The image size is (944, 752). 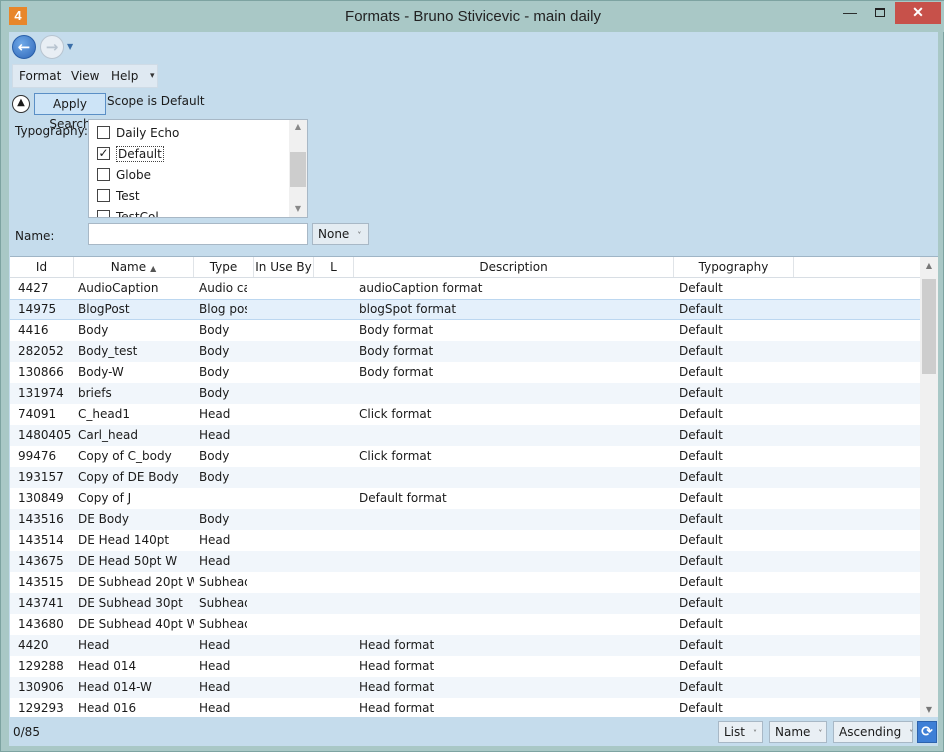 I want to click on typography-scrollbar: ▲ ▼, so click(x=298, y=168).